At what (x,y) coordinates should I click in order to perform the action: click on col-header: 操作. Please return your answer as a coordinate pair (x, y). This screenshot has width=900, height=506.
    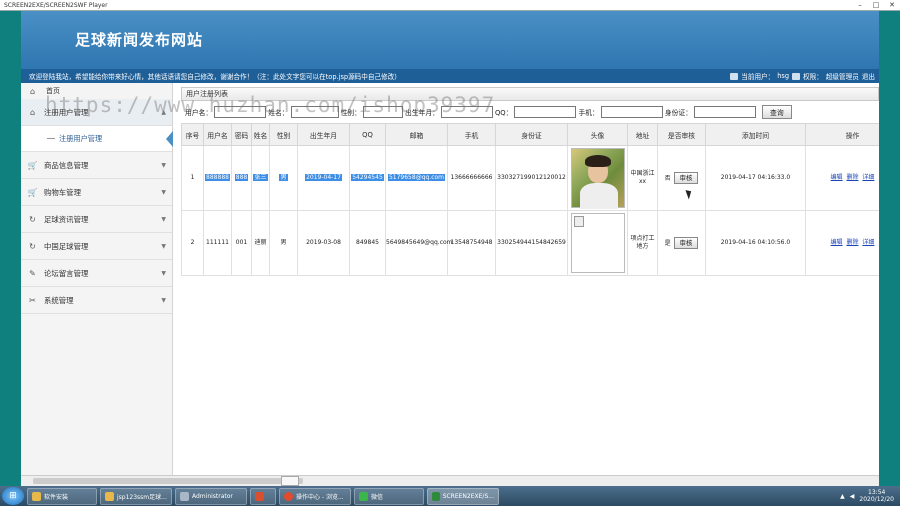
    Looking at the image, I should click on (842, 134).